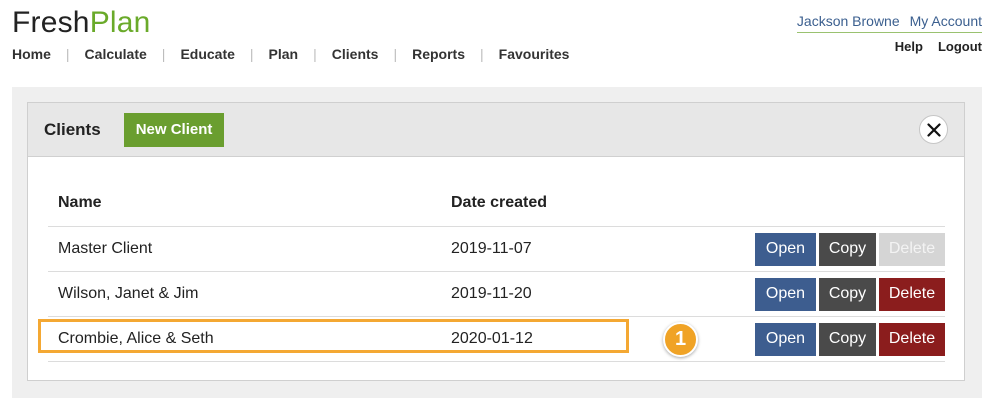 The image size is (1003, 420). I want to click on app-logo: FreshPlan, so click(81, 23).